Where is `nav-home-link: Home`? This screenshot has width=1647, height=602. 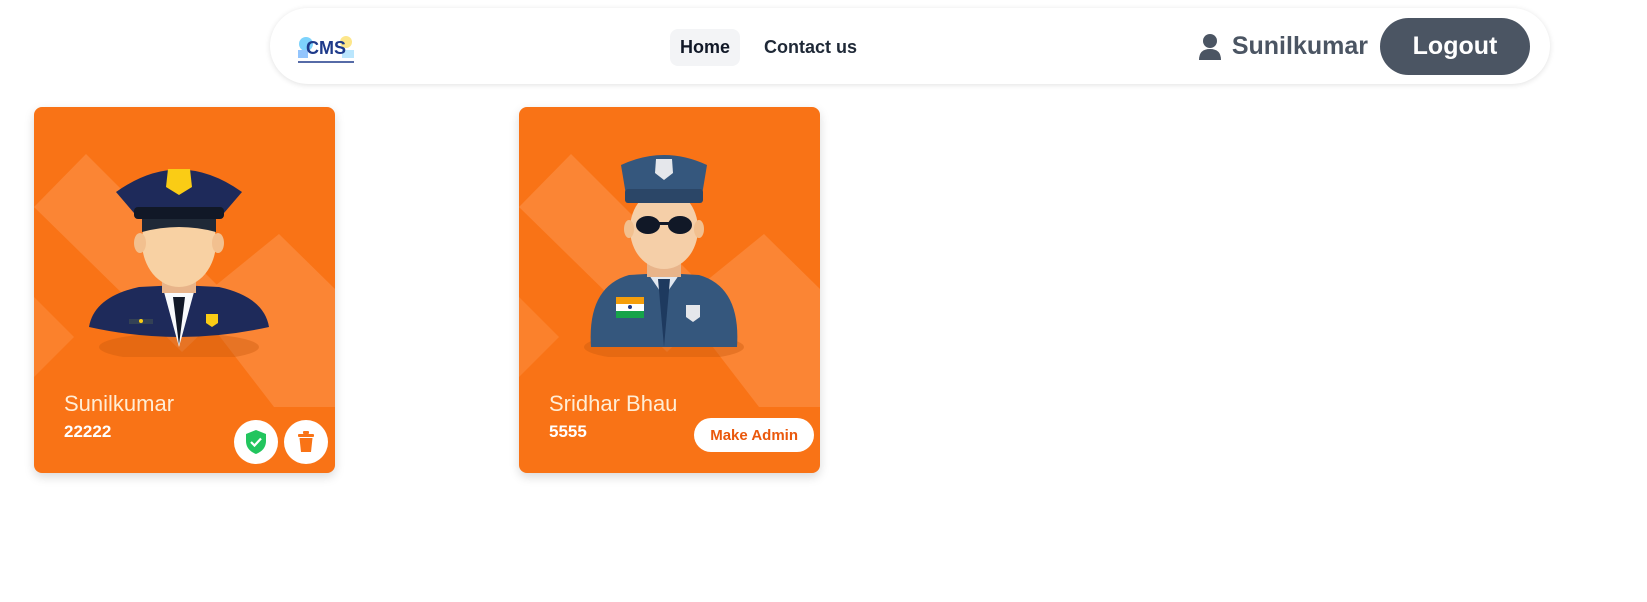
nav-home-link: Home is located at coordinates (705, 47).